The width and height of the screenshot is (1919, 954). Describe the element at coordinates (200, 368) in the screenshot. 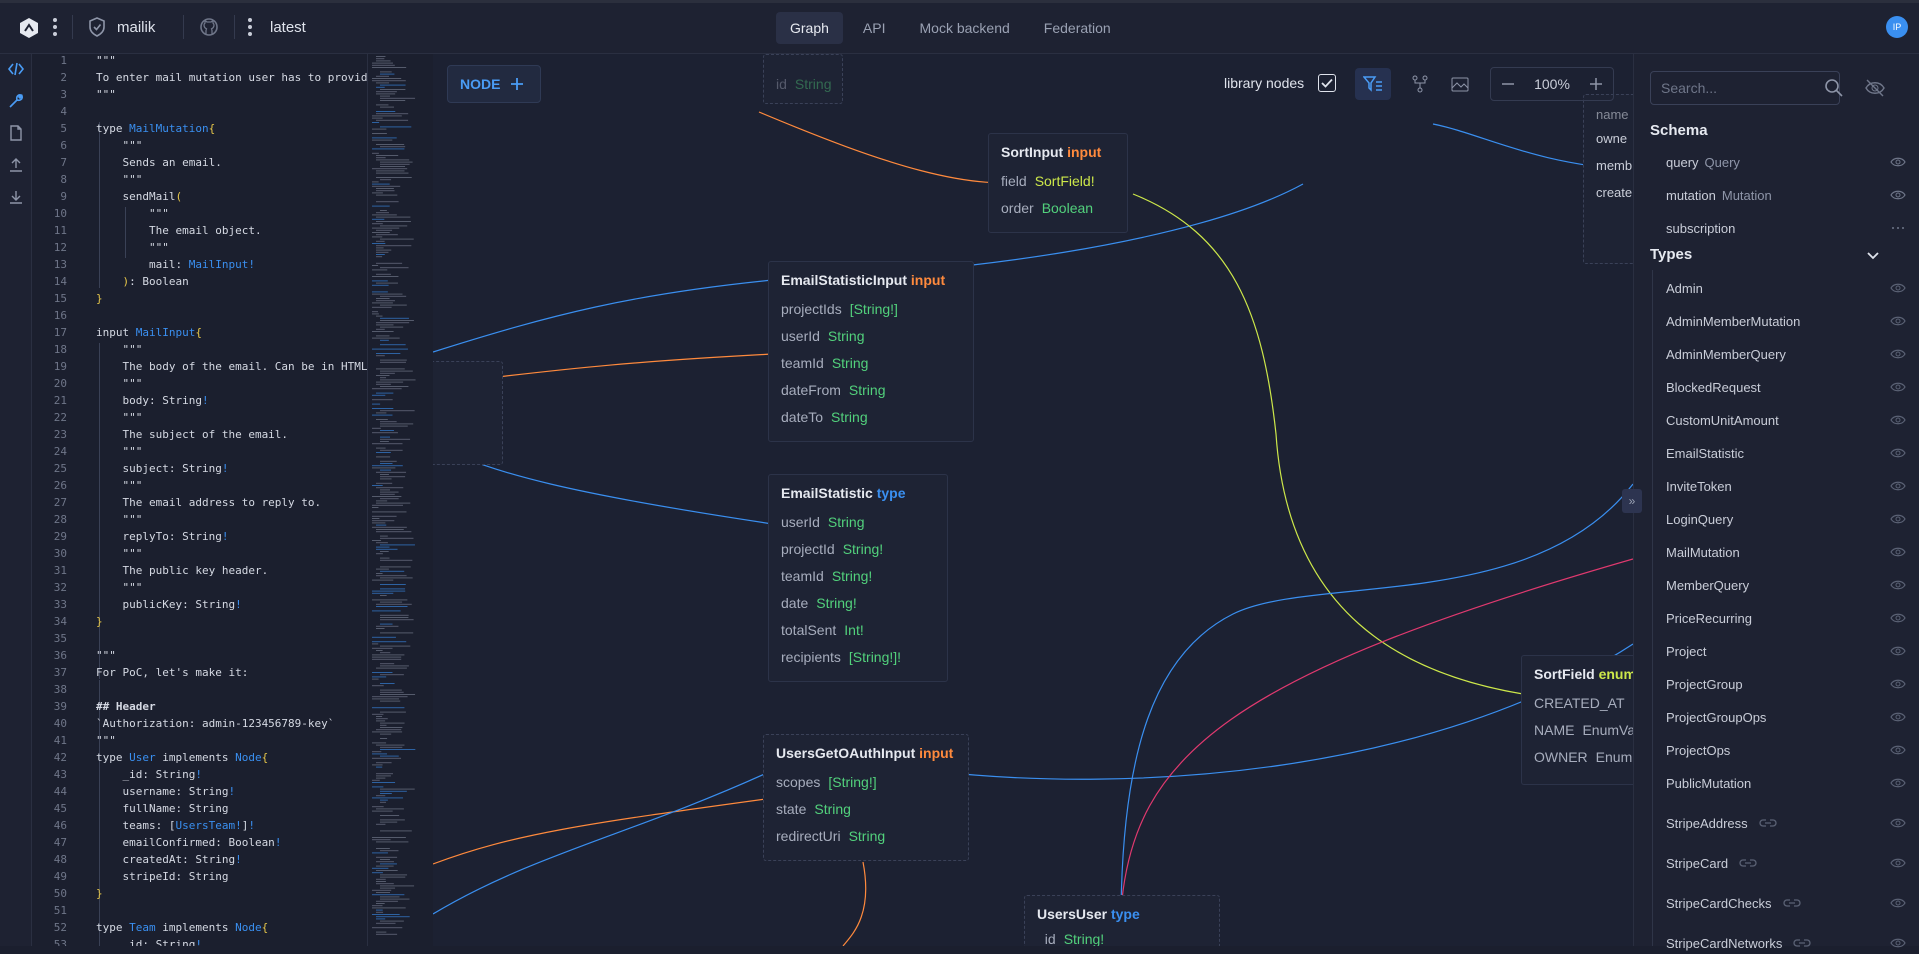

I see `code-line: 19 The body of the email. Can be in HTML` at that location.